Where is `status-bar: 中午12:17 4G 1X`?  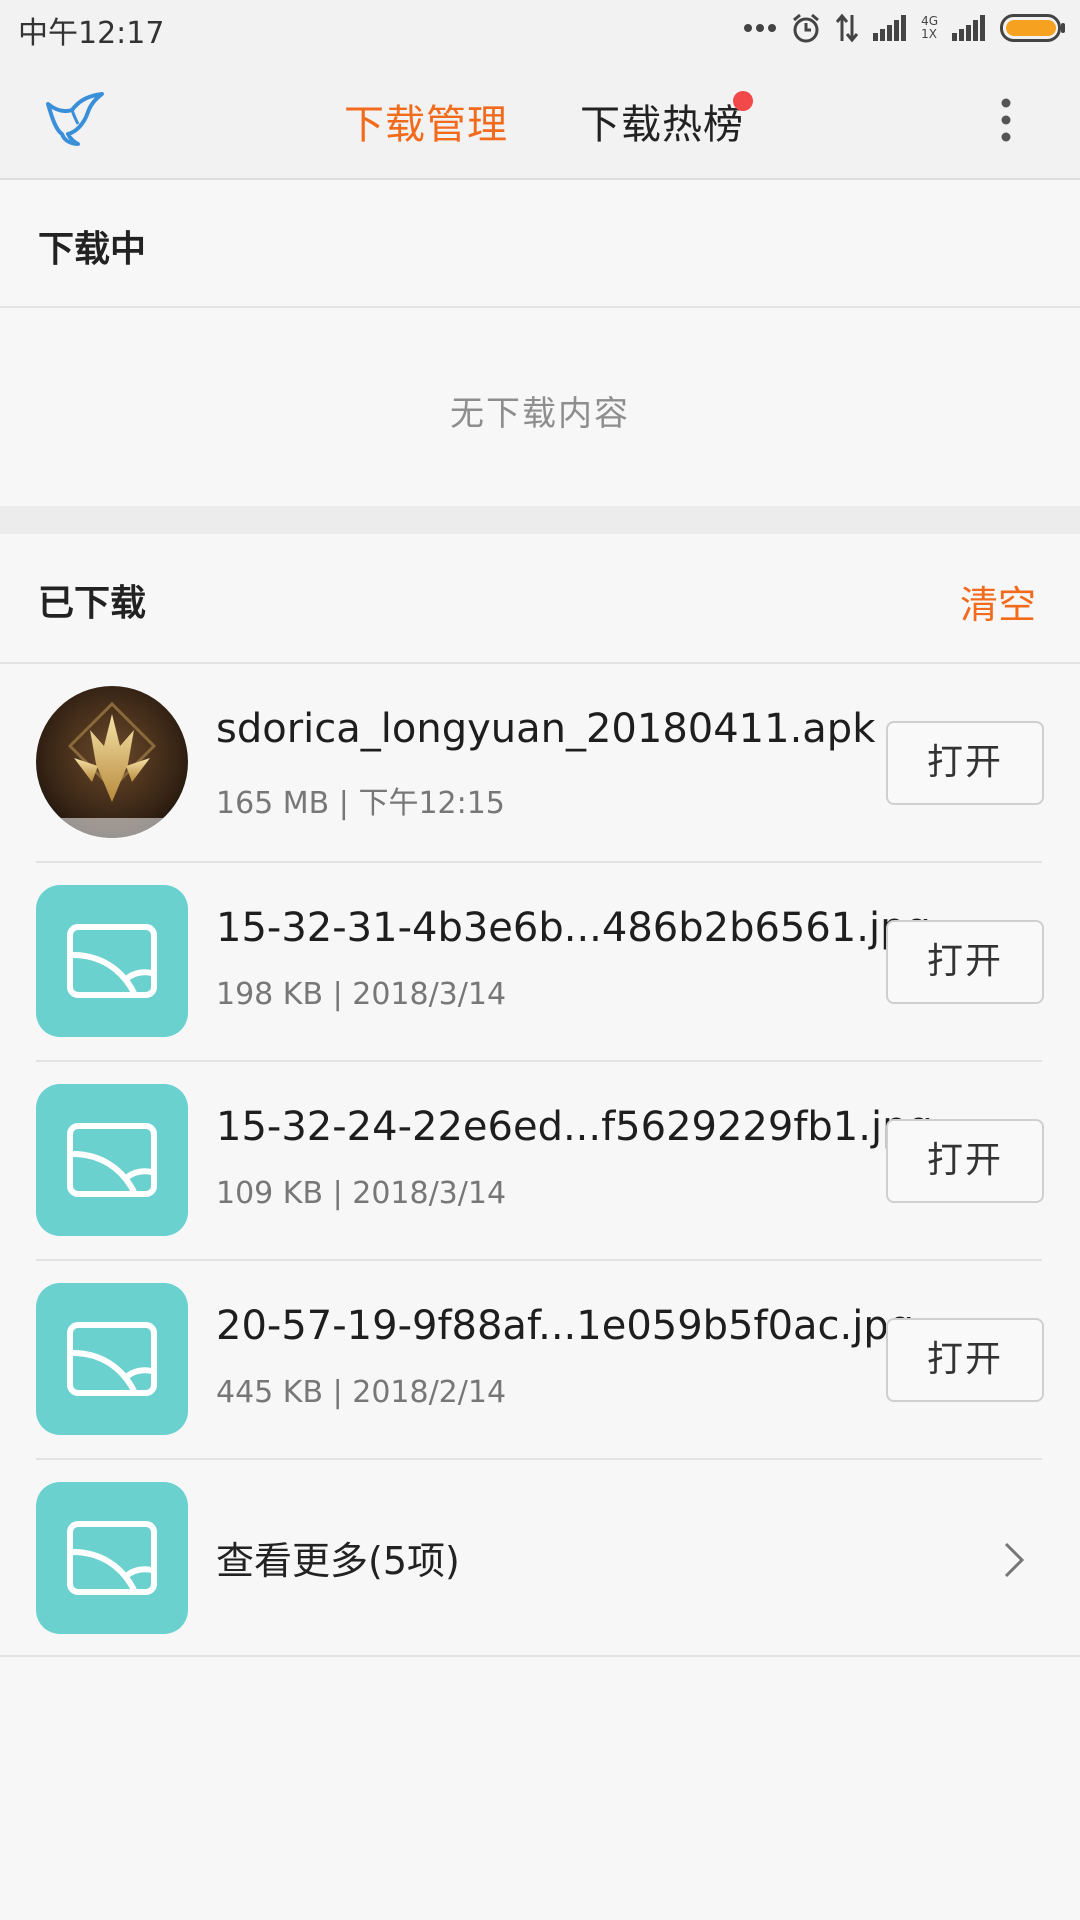 status-bar: 中午12:17 4G 1X is located at coordinates (540, 28).